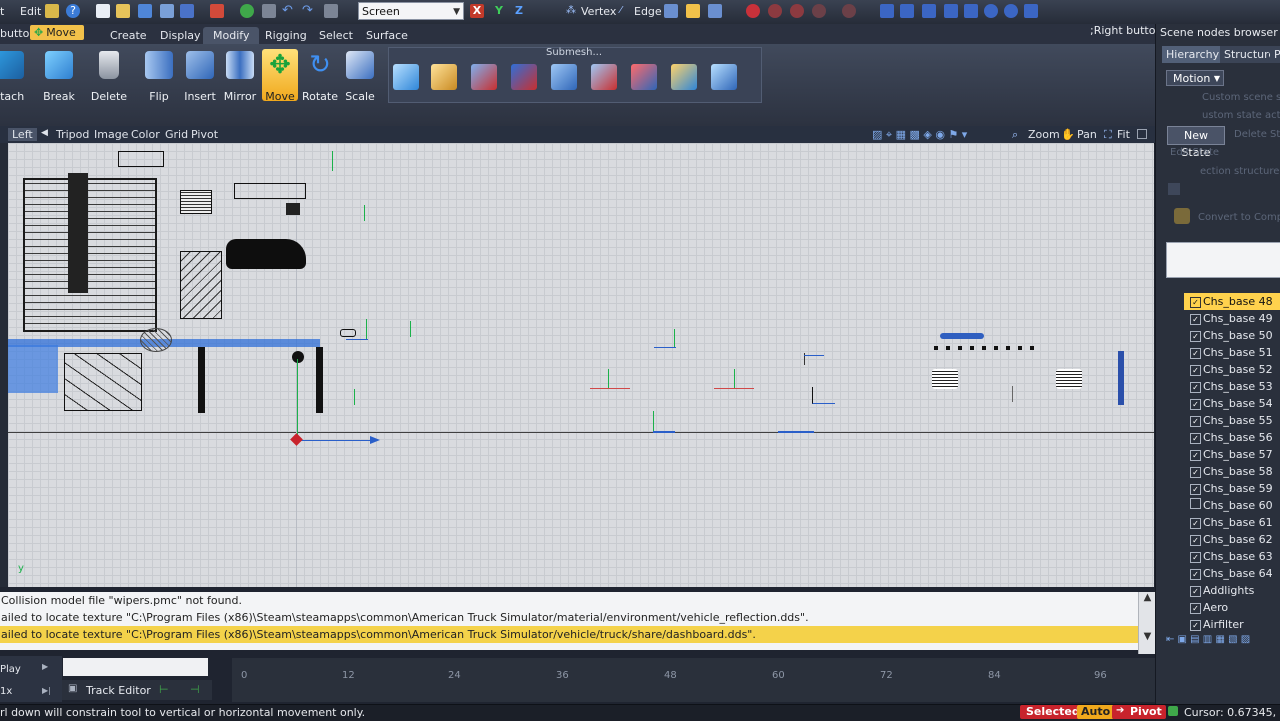 Image resolution: width=1280 pixels, height=721 pixels. What do you see at coordinates (1231, 522) in the screenshot?
I see `list-item: ✓ Chs_base 61` at bounding box center [1231, 522].